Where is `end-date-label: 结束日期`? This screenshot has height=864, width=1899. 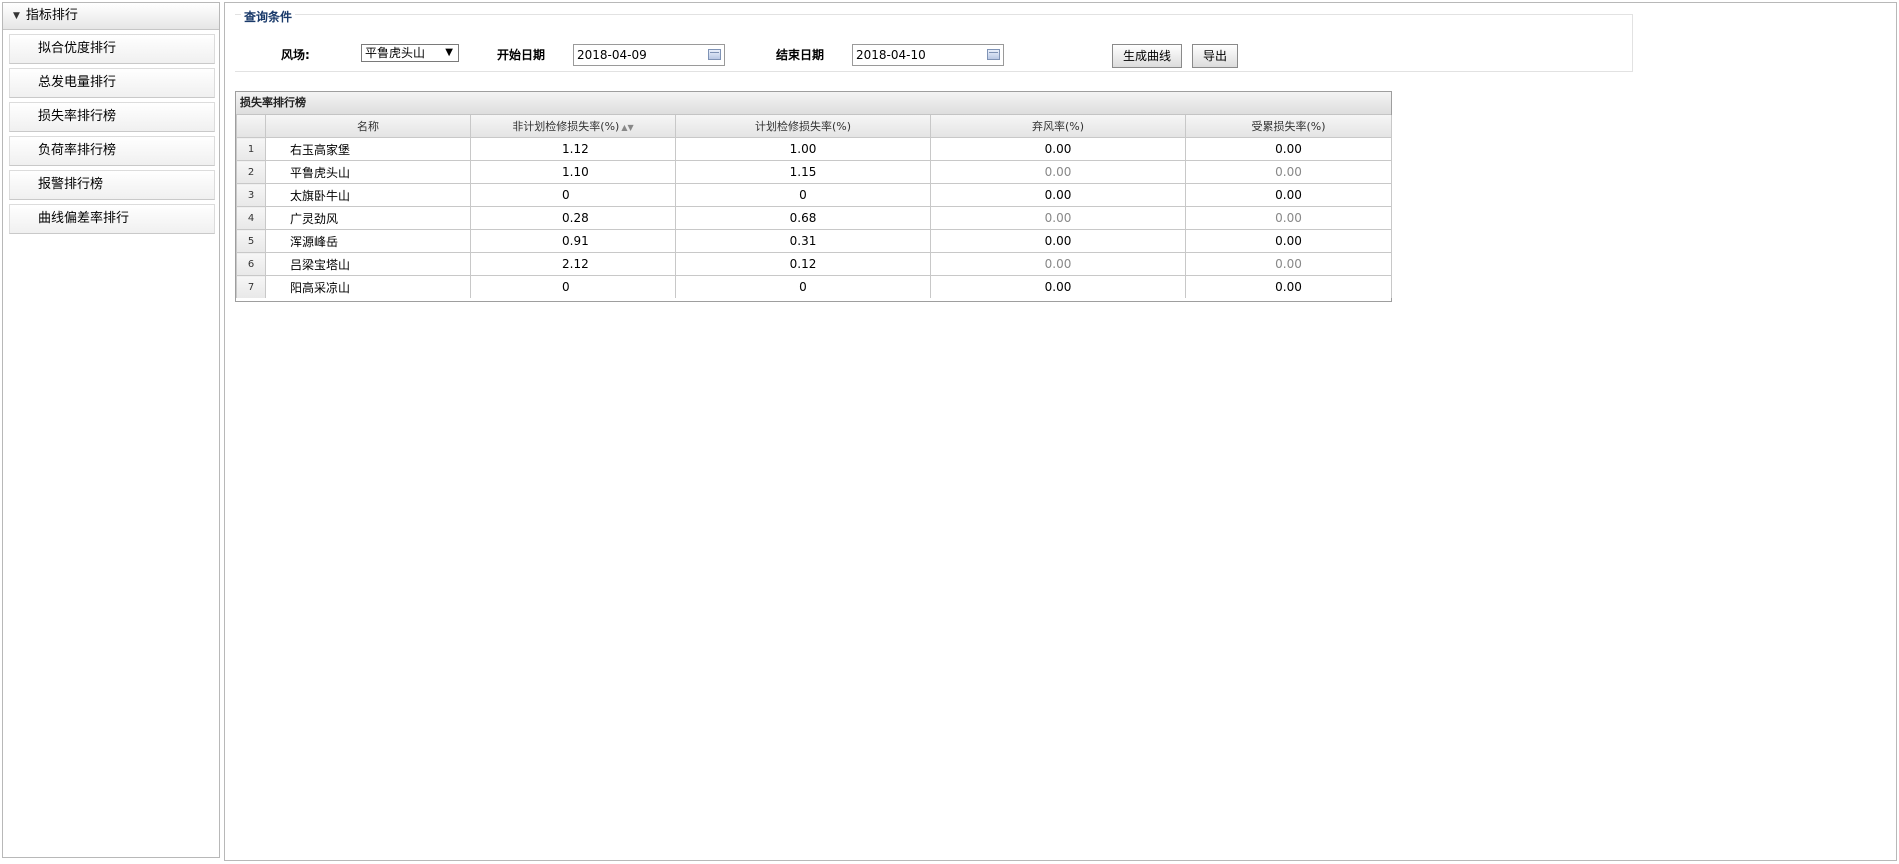 end-date-label: 结束日期 is located at coordinates (800, 55).